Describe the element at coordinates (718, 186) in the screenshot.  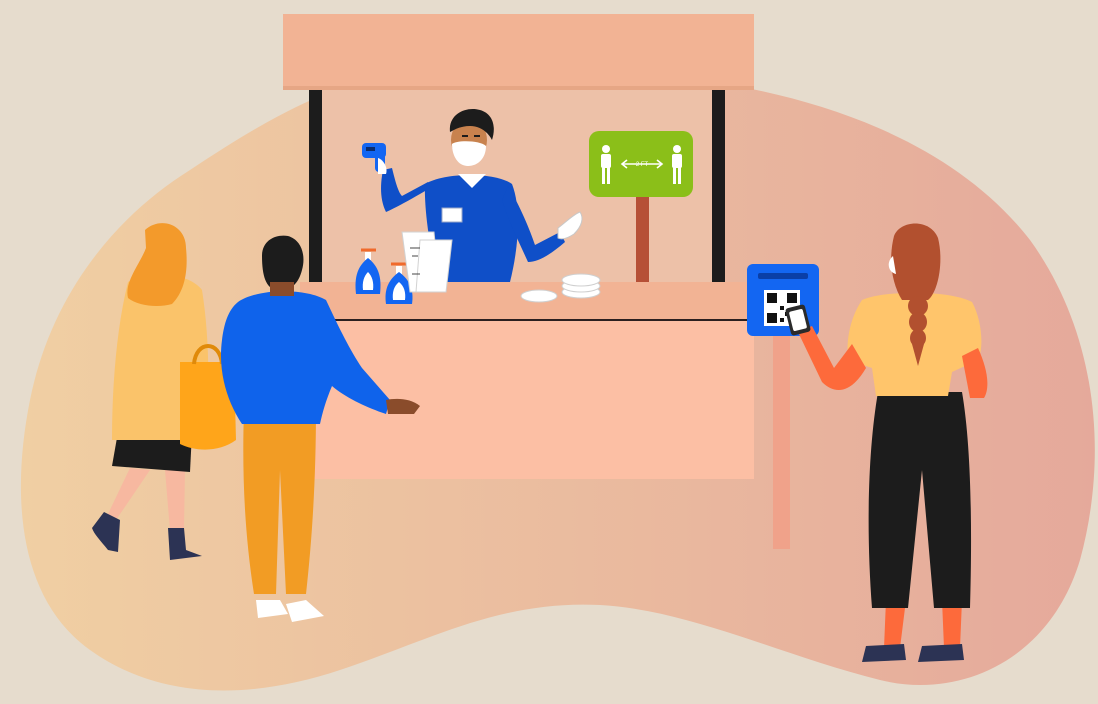
I see `booth-right-post` at that location.